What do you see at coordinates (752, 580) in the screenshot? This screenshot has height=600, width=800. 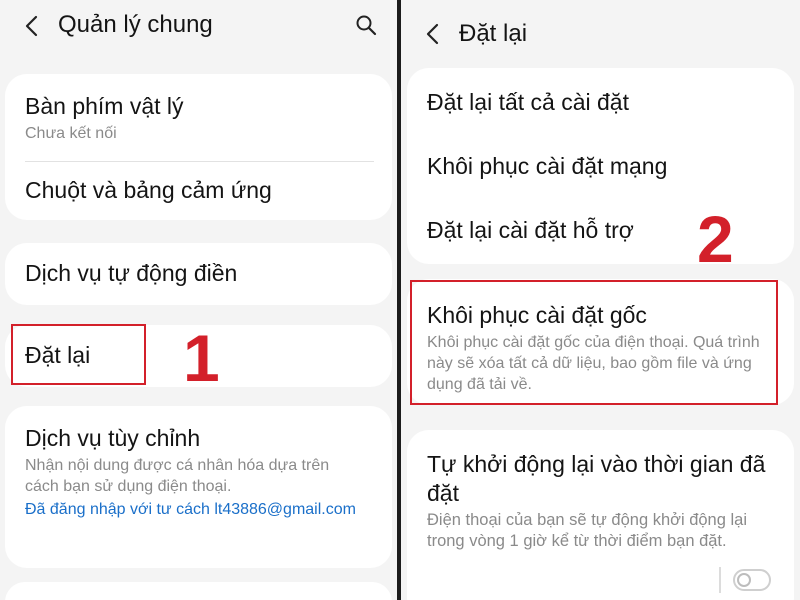 I see `auto-restart-toggle` at bounding box center [752, 580].